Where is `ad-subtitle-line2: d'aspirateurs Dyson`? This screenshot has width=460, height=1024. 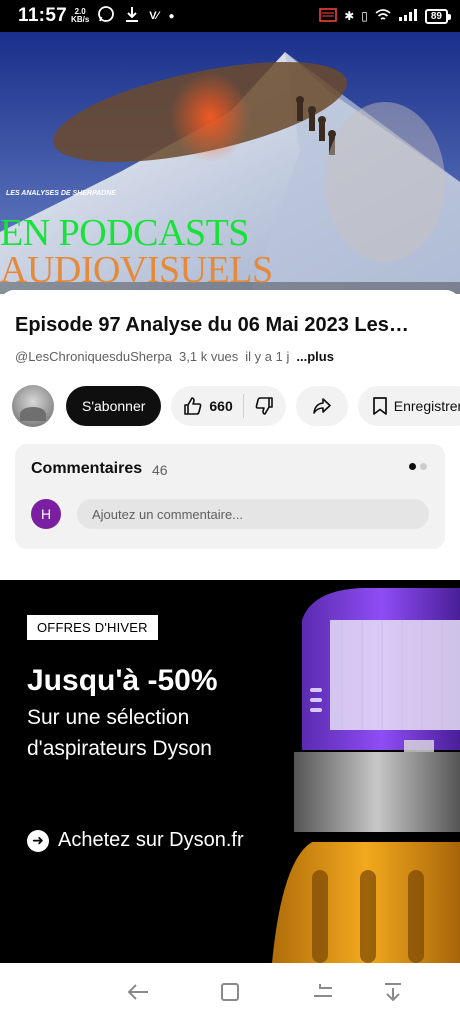
ad-subtitle-line2: d'aspirateurs Dyson is located at coordinates (119, 748).